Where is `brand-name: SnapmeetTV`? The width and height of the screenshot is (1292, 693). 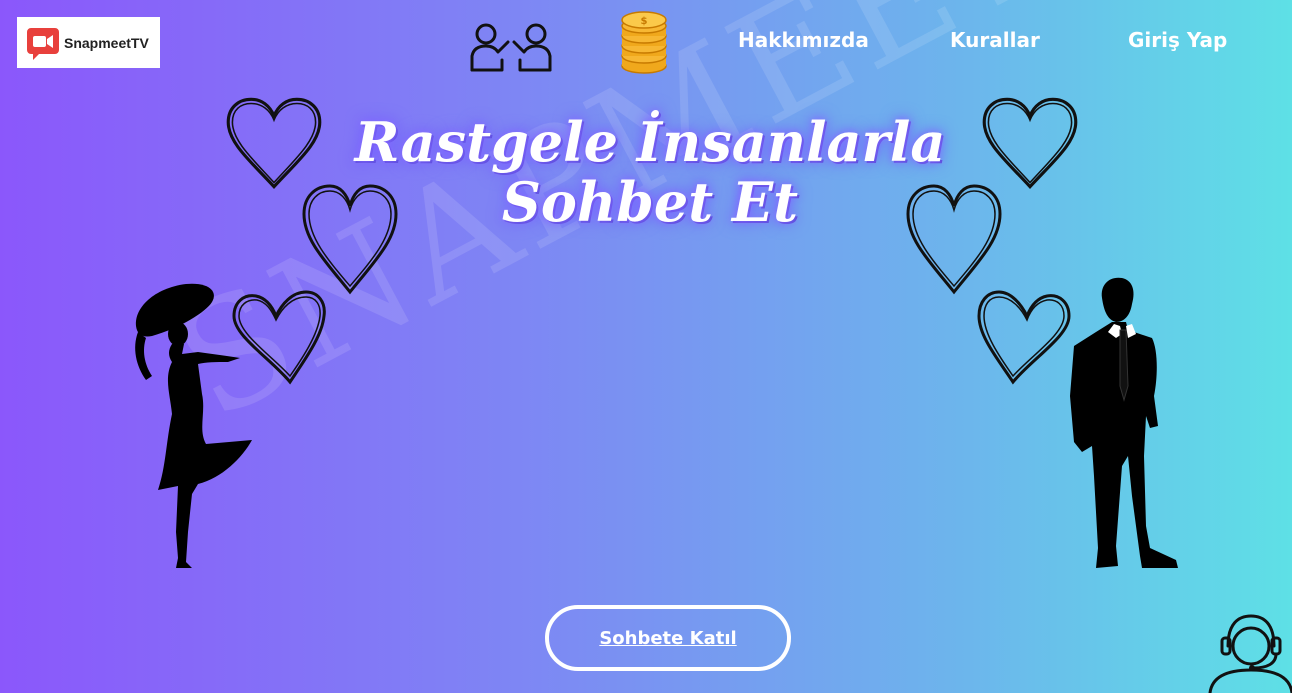 brand-name: SnapmeetTV is located at coordinates (106, 42).